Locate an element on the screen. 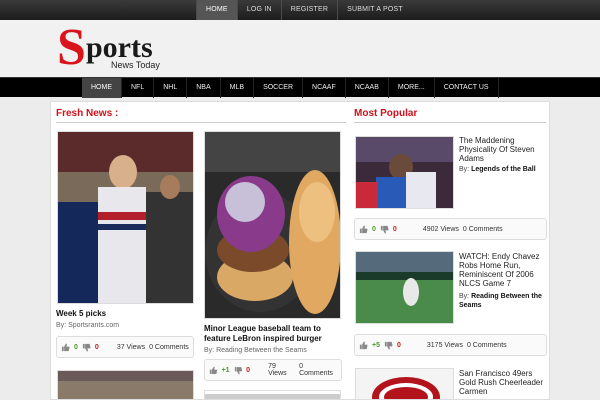 Image resolution: width=600 pixels, height=400 pixels. post-byline: By: Reading Between the Seams is located at coordinates (255, 350).